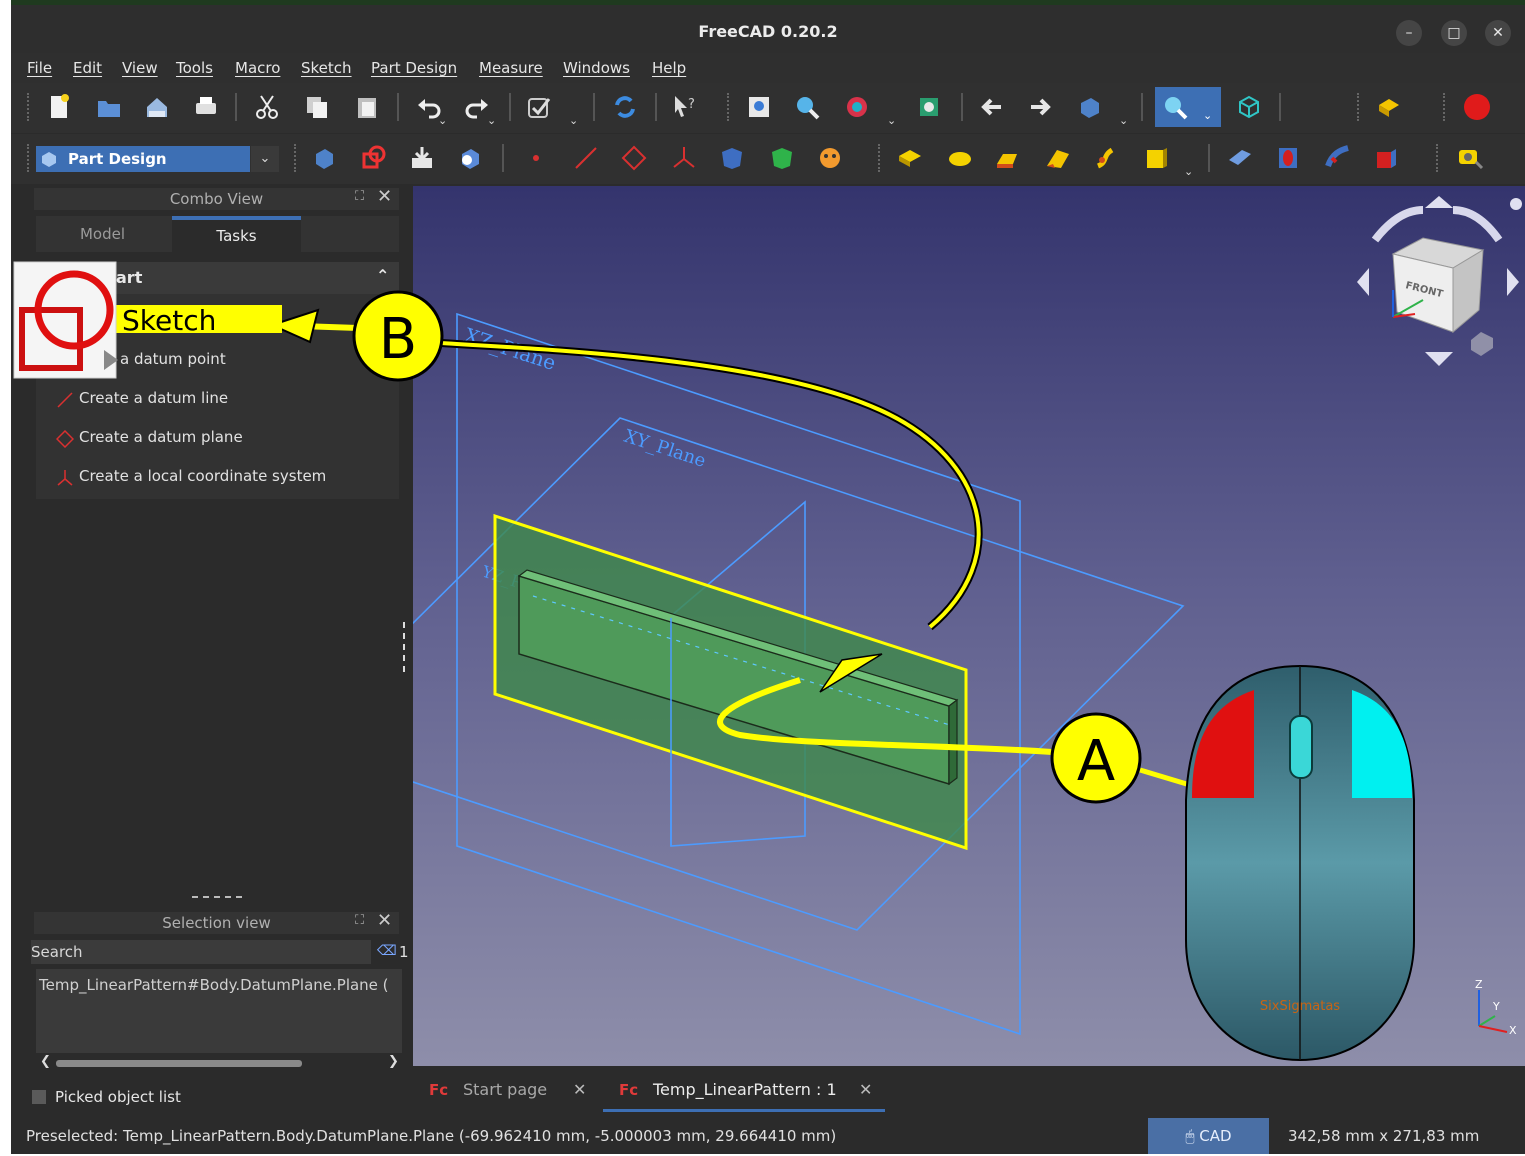  What do you see at coordinates (45, 1061) in the screenshot?
I see `scroll-left-icon: ❮` at bounding box center [45, 1061].